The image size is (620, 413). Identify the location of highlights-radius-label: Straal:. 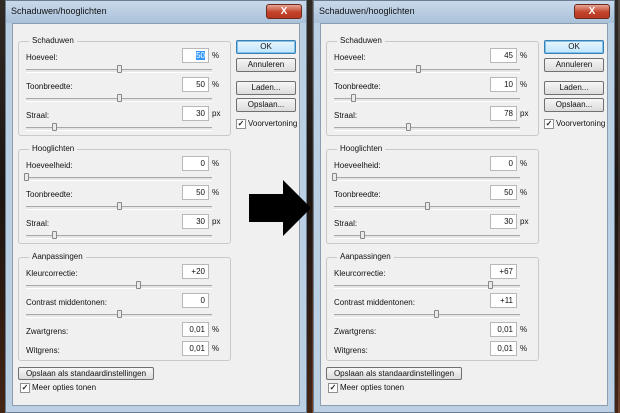
(346, 223).